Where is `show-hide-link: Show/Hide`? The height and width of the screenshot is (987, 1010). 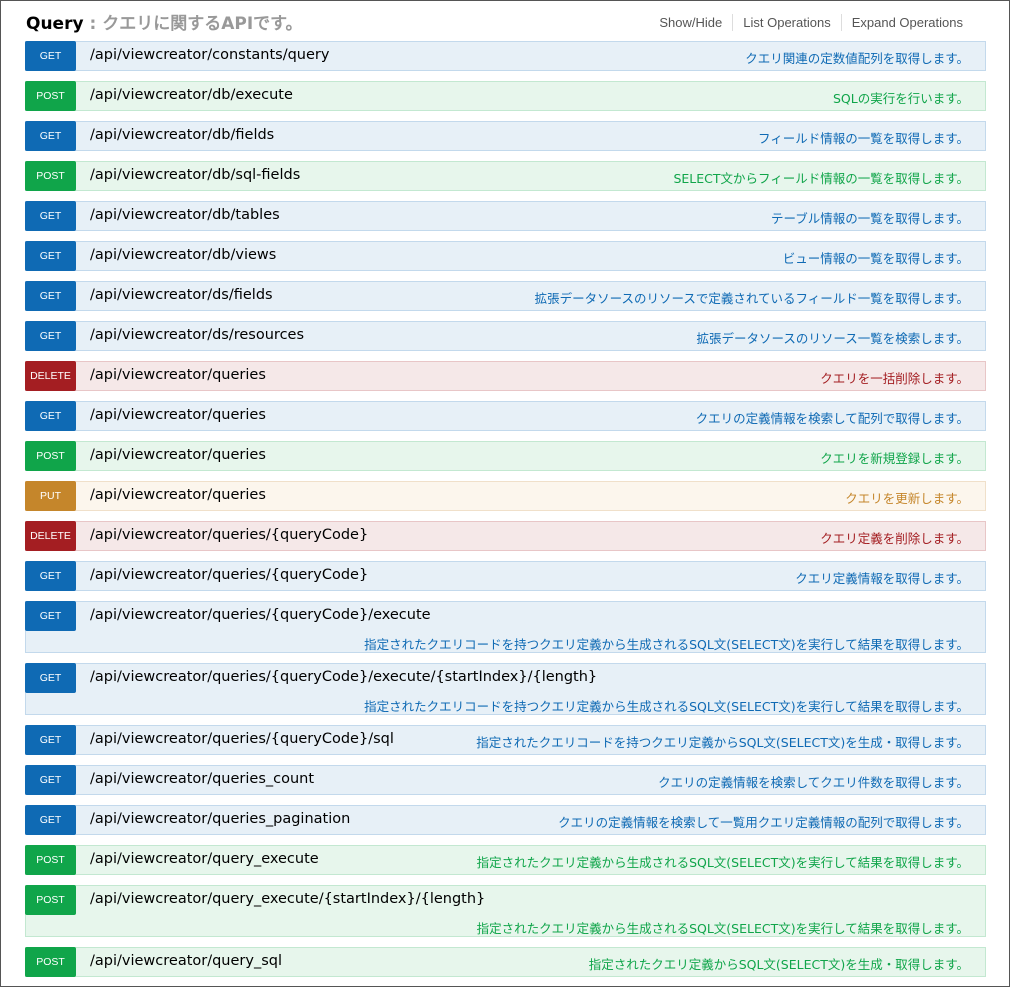 show-hide-link: Show/Hide is located at coordinates (690, 22).